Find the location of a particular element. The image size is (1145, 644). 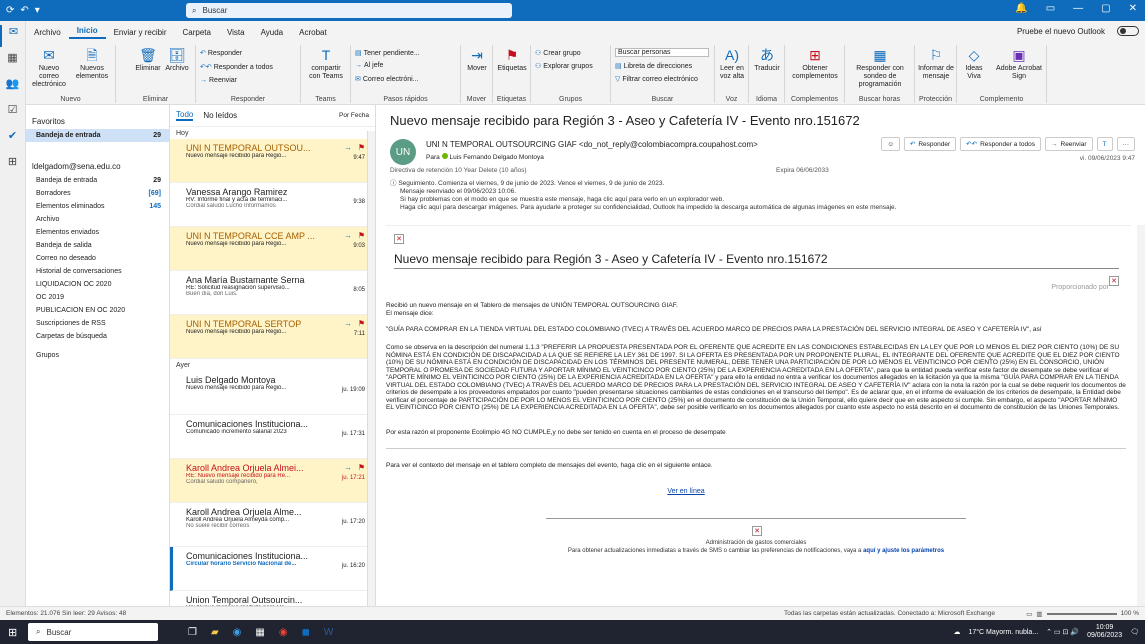

people-icon: 👥 is located at coordinates (12, 88).